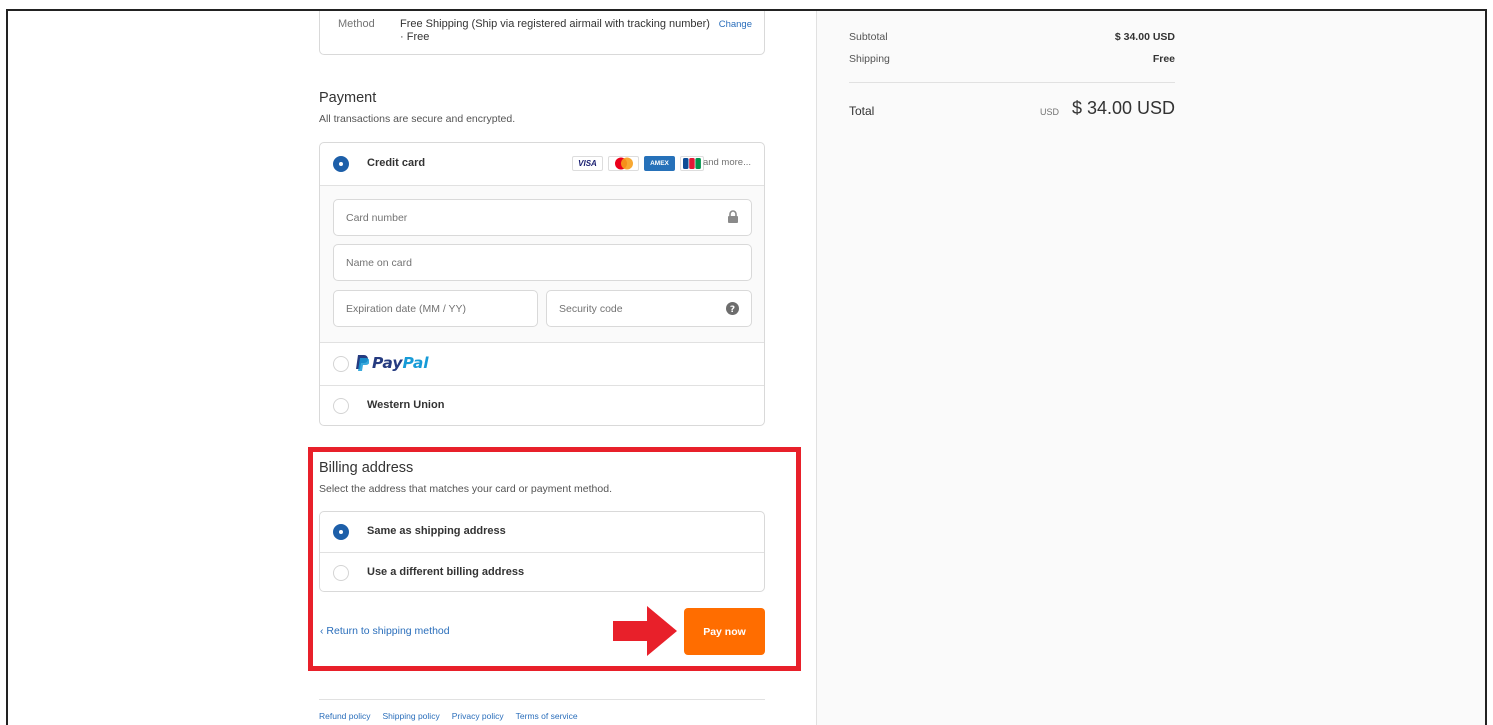  What do you see at coordinates (341, 532) in the screenshot?
I see `same-address-radio` at bounding box center [341, 532].